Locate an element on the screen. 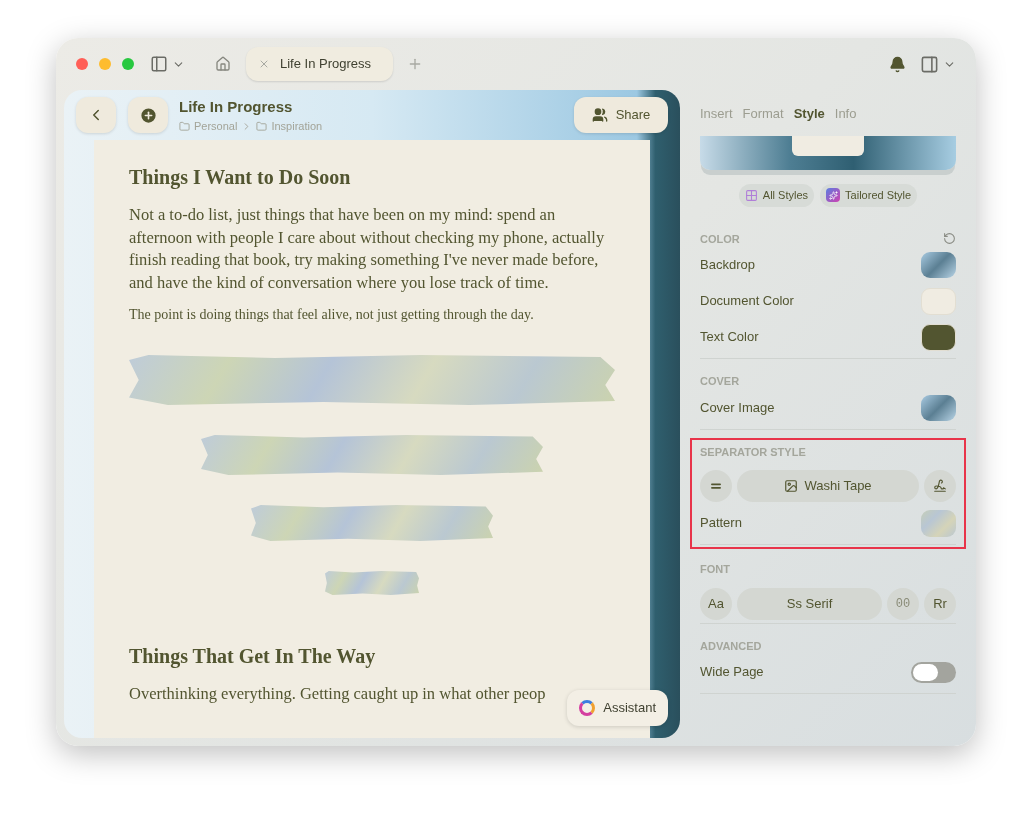  note-paragraph: The point is doing things that feel alive, not just getting through the day. is located at coordinates (332, 315).